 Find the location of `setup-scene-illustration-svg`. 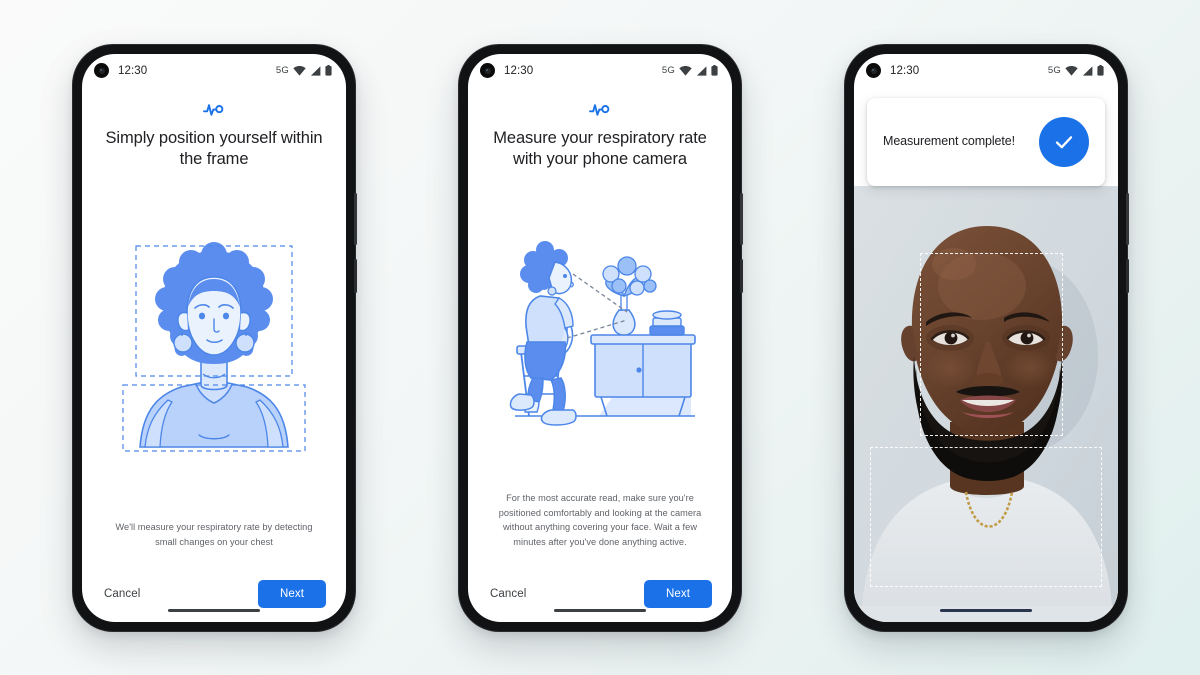

setup-scene-illustration-svg is located at coordinates (602, 333).